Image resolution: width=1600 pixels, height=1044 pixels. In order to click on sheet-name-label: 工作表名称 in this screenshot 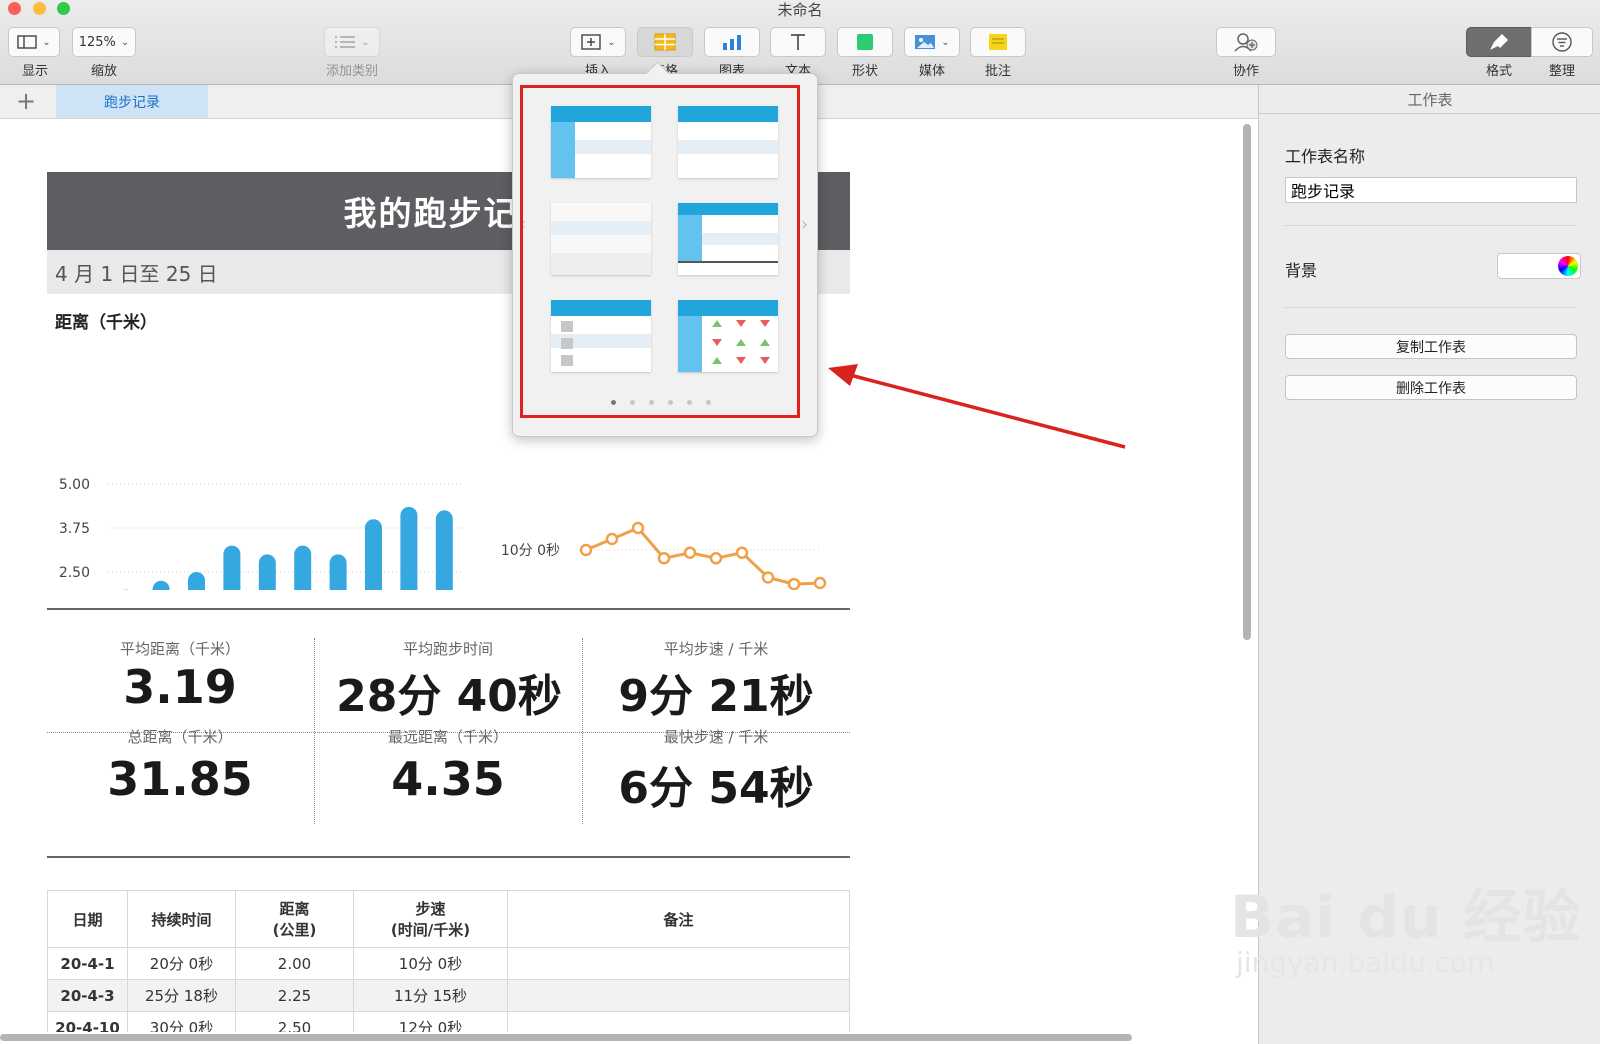, I will do `click(1325, 156)`.